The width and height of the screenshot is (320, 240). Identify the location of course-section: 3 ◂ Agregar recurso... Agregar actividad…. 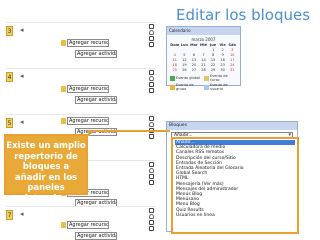
(81, 43).